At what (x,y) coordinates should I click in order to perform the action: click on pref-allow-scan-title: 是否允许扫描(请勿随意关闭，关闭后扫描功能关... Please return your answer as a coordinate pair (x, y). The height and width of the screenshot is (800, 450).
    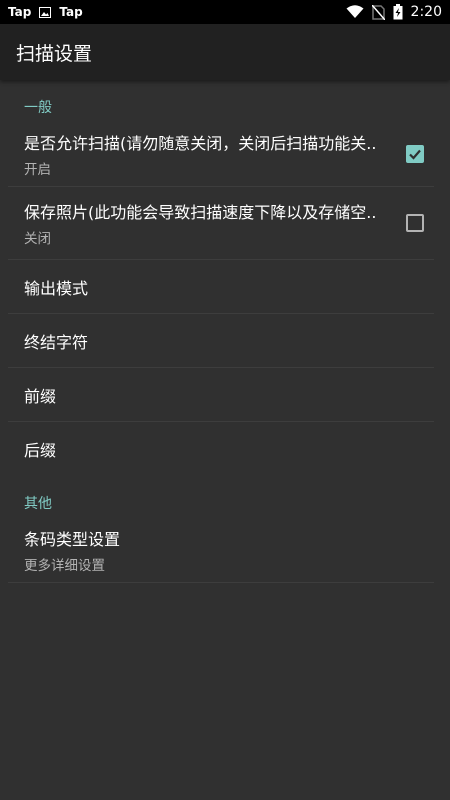
    Looking at the image, I should click on (200, 143).